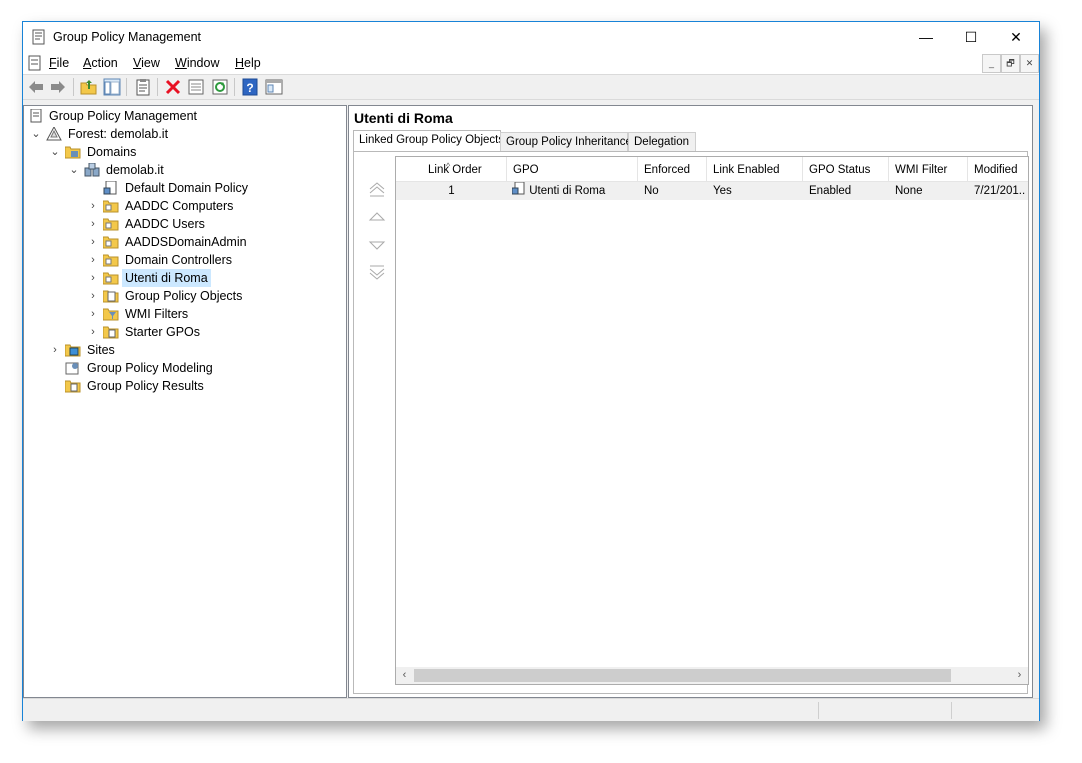 The width and height of the screenshot is (1082, 763). I want to click on menu-file-accel: F, so click(53, 63).